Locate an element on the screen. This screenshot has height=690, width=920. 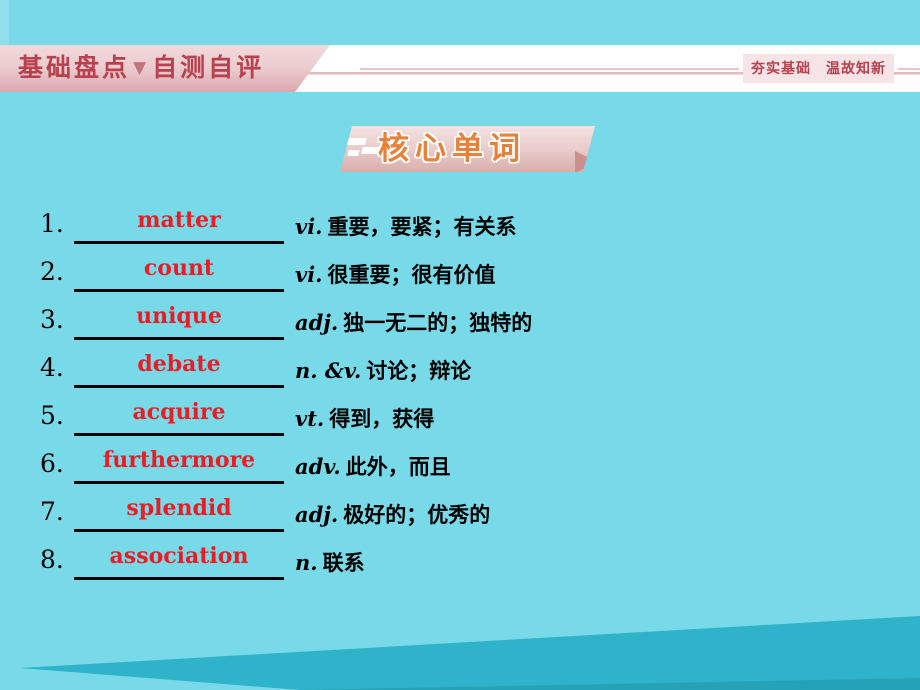
definition: vt. 得到，获得 is located at coordinates (587, 422).